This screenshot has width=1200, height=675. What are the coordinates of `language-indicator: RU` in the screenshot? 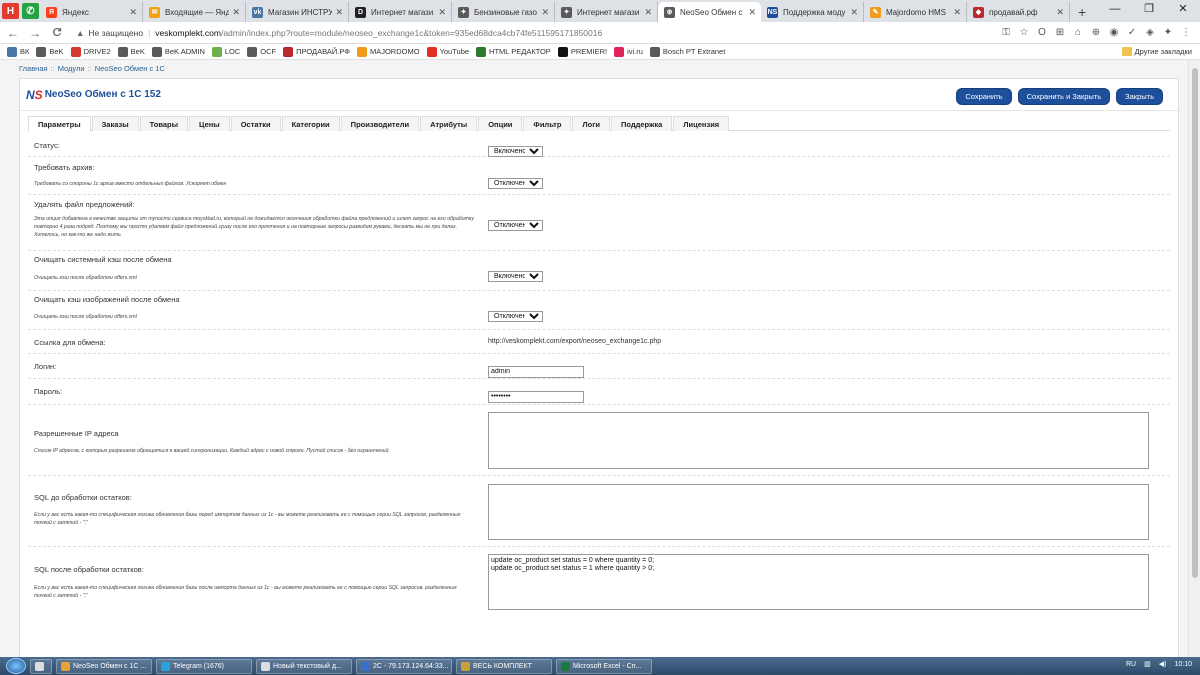 It's located at (1131, 664).